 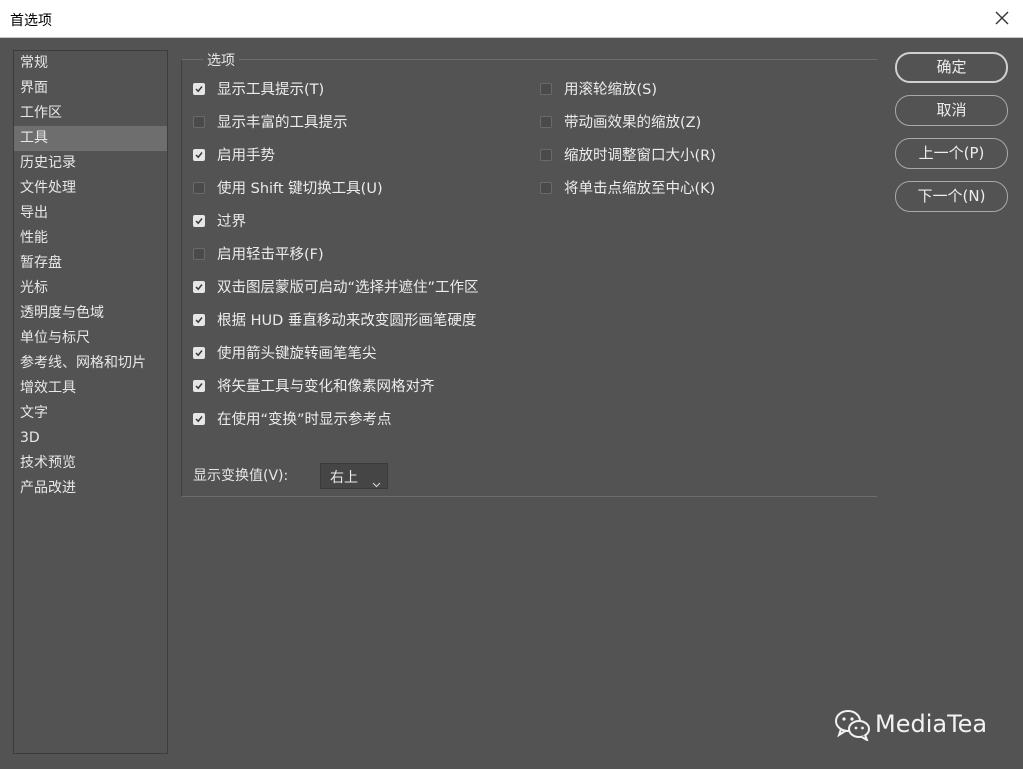 I want to click on transform-values-label: 显示变换值(V):, so click(x=241, y=476).